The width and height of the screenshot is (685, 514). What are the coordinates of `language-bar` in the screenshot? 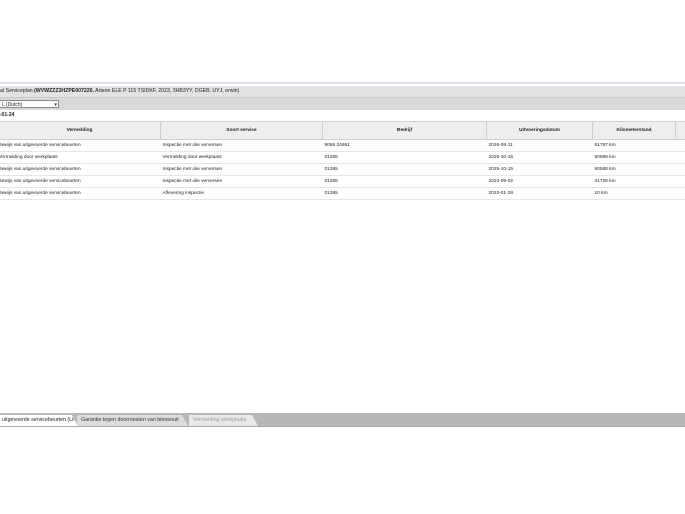 It's located at (342, 104).